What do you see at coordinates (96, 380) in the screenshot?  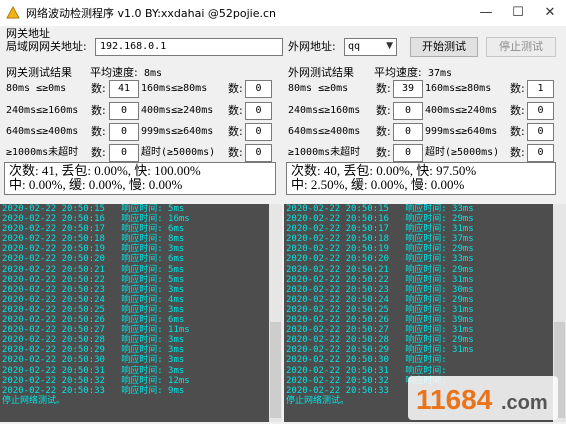 I see `log-line: 2020-02-22 20:50:32 响应时间: 12ms` at bounding box center [96, 380].